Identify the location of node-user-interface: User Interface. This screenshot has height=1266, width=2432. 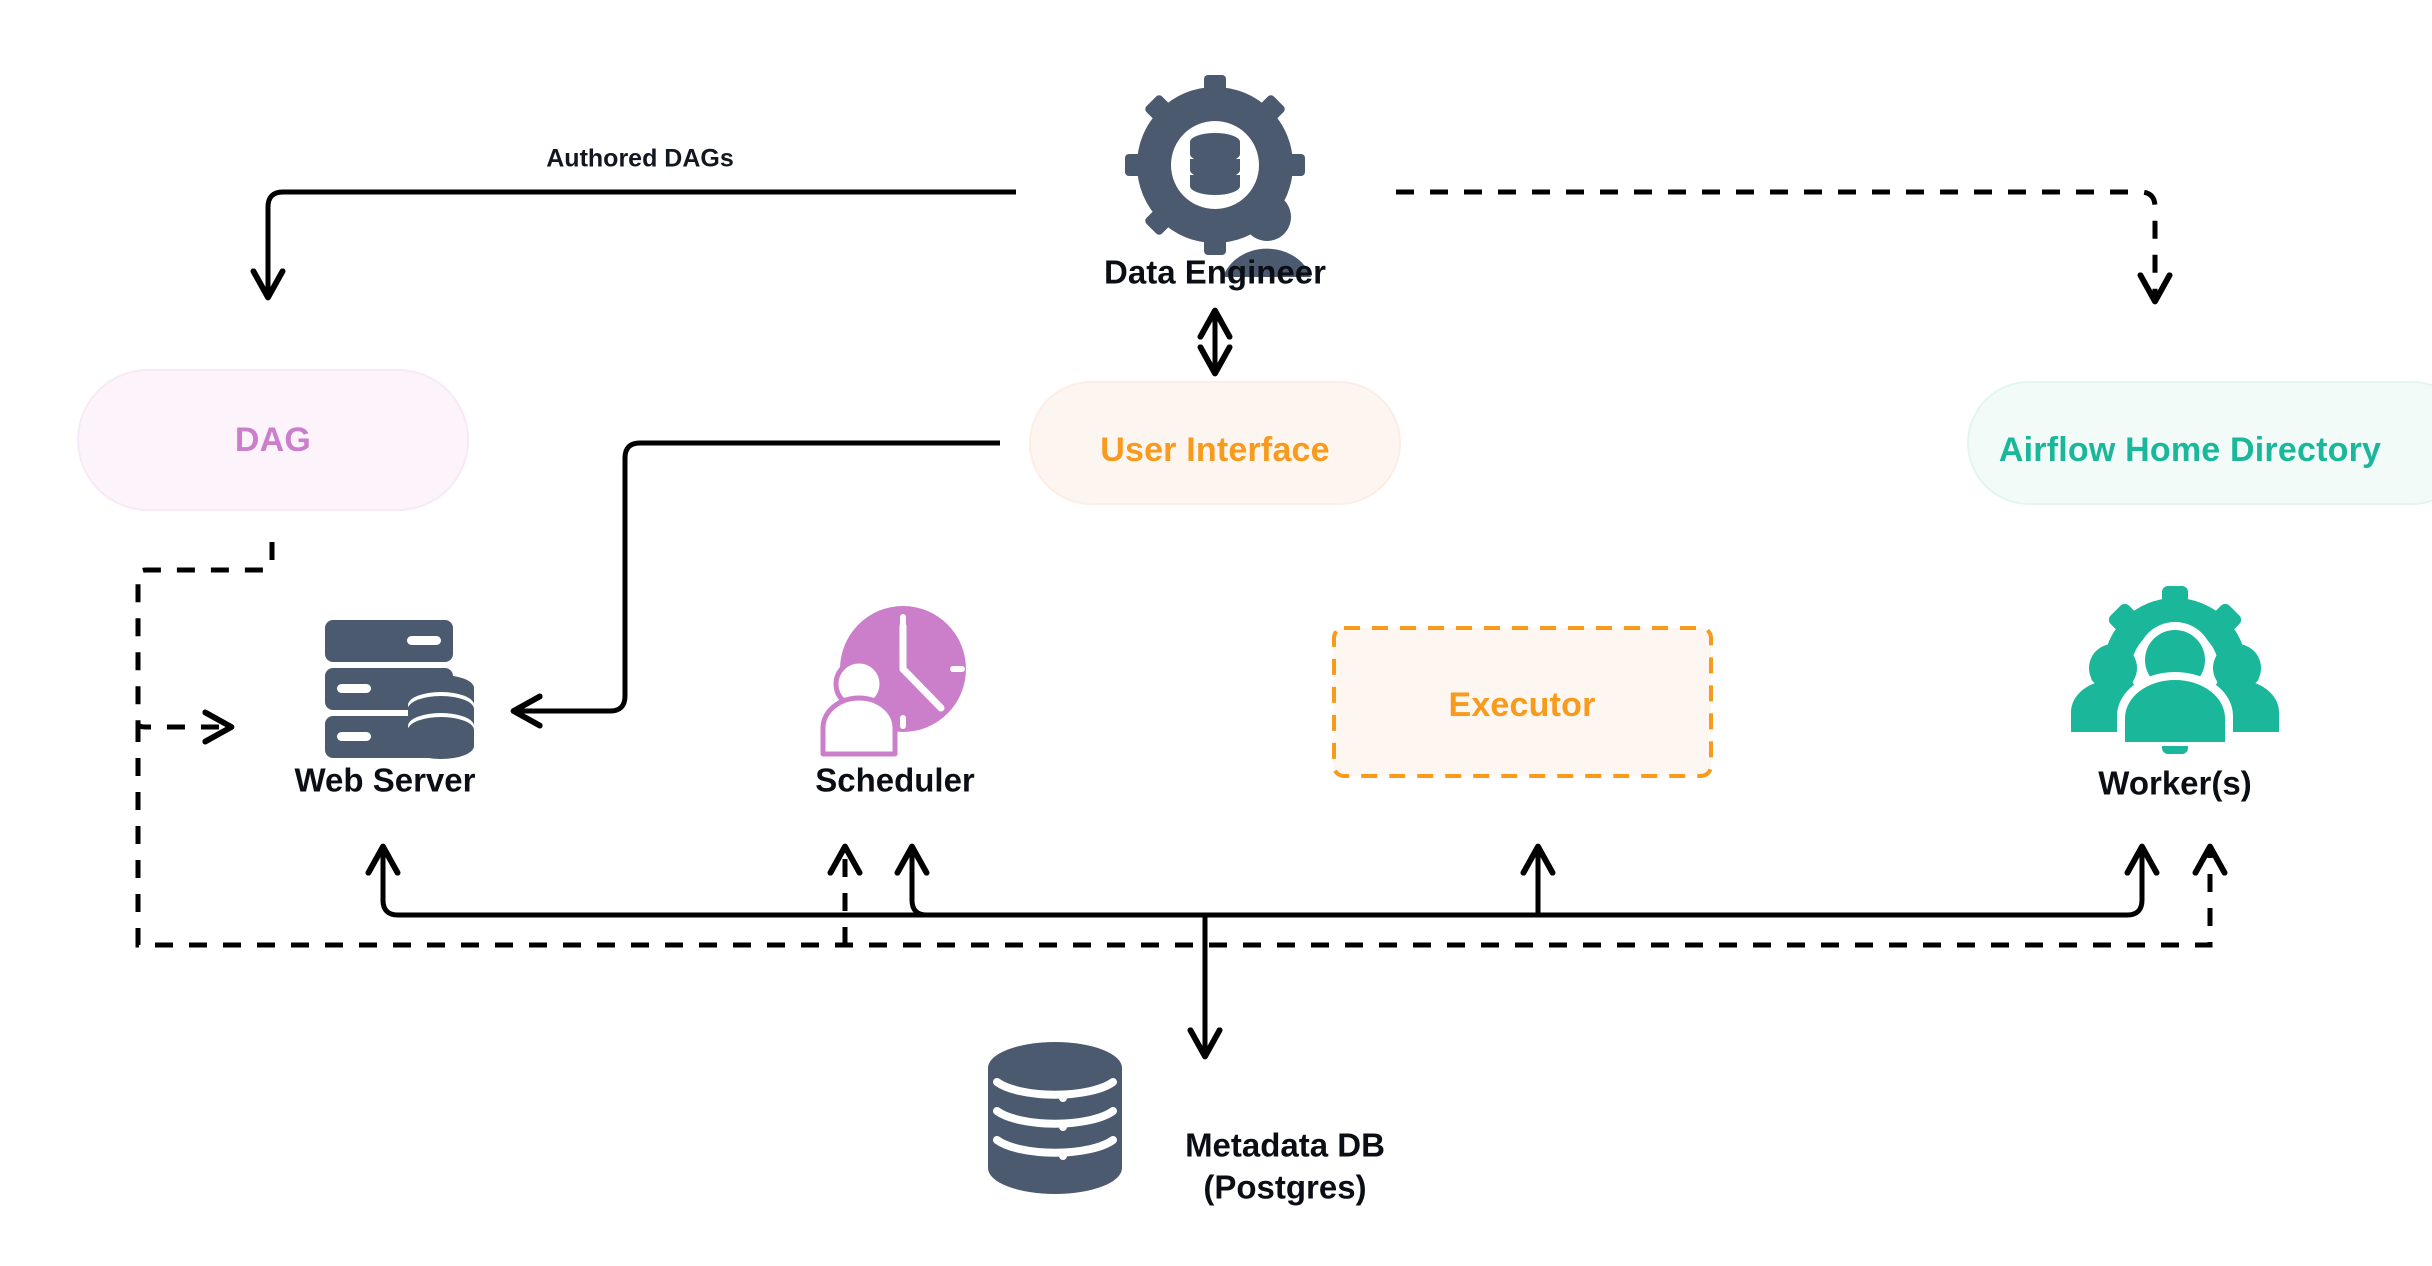
(1215, 443).